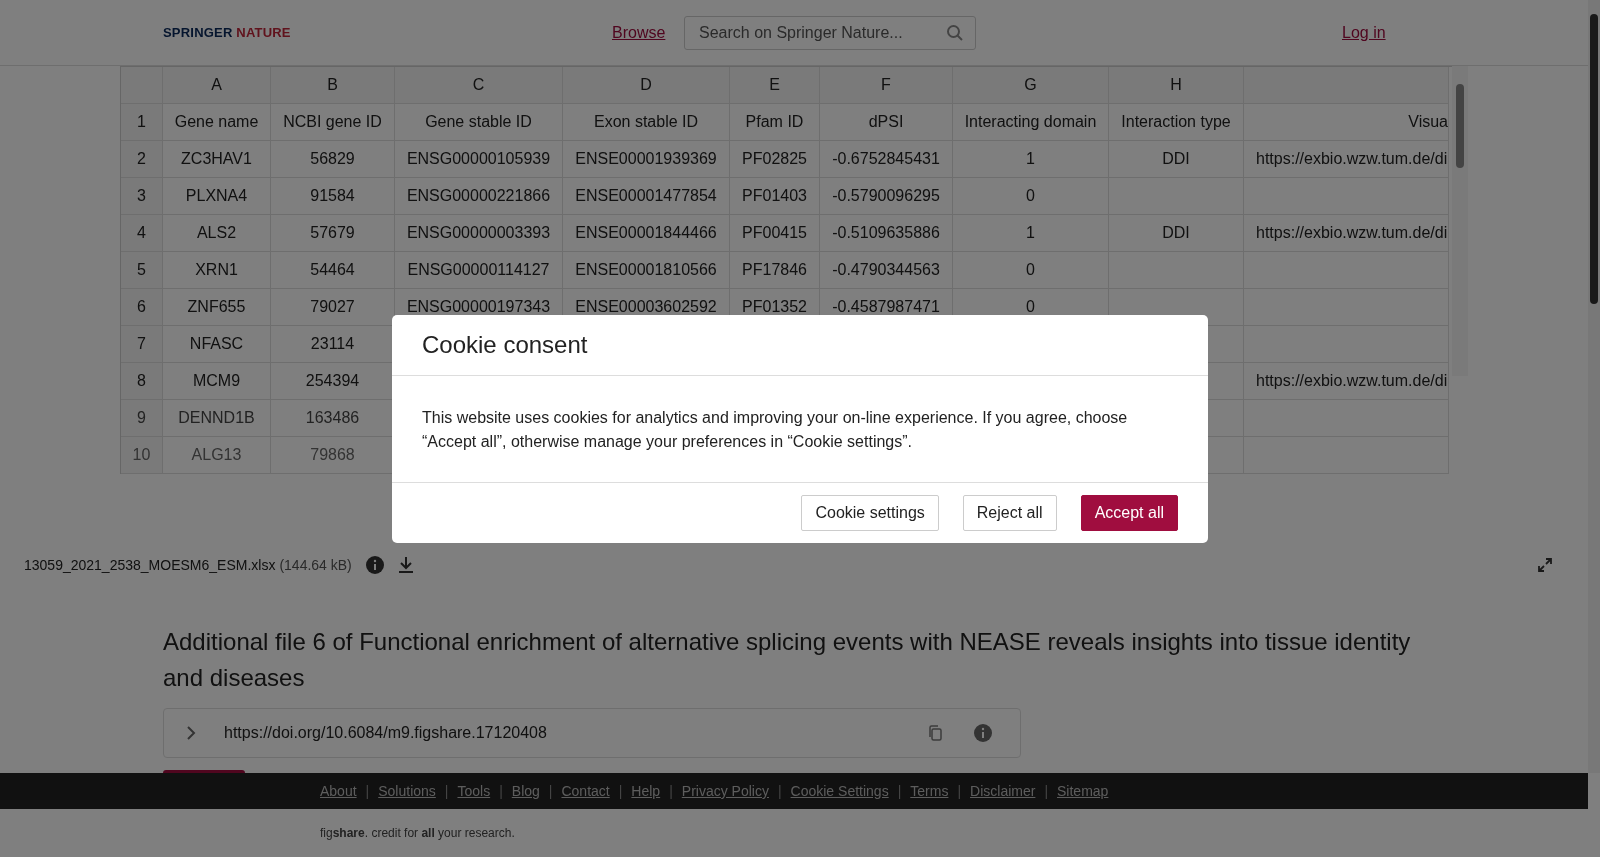  Describe the element at coordinates (333, 196) in the screenshot. I see `table-cell: 91584` at that location.